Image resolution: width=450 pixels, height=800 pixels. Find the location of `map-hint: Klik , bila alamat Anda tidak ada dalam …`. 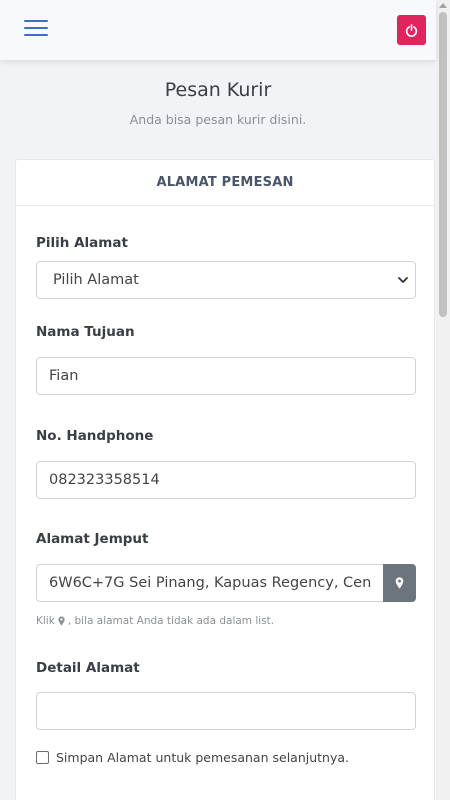

map-hint: Klik , bila alamat Anda tidak ada dalam … is located at coordinates (155, 621).